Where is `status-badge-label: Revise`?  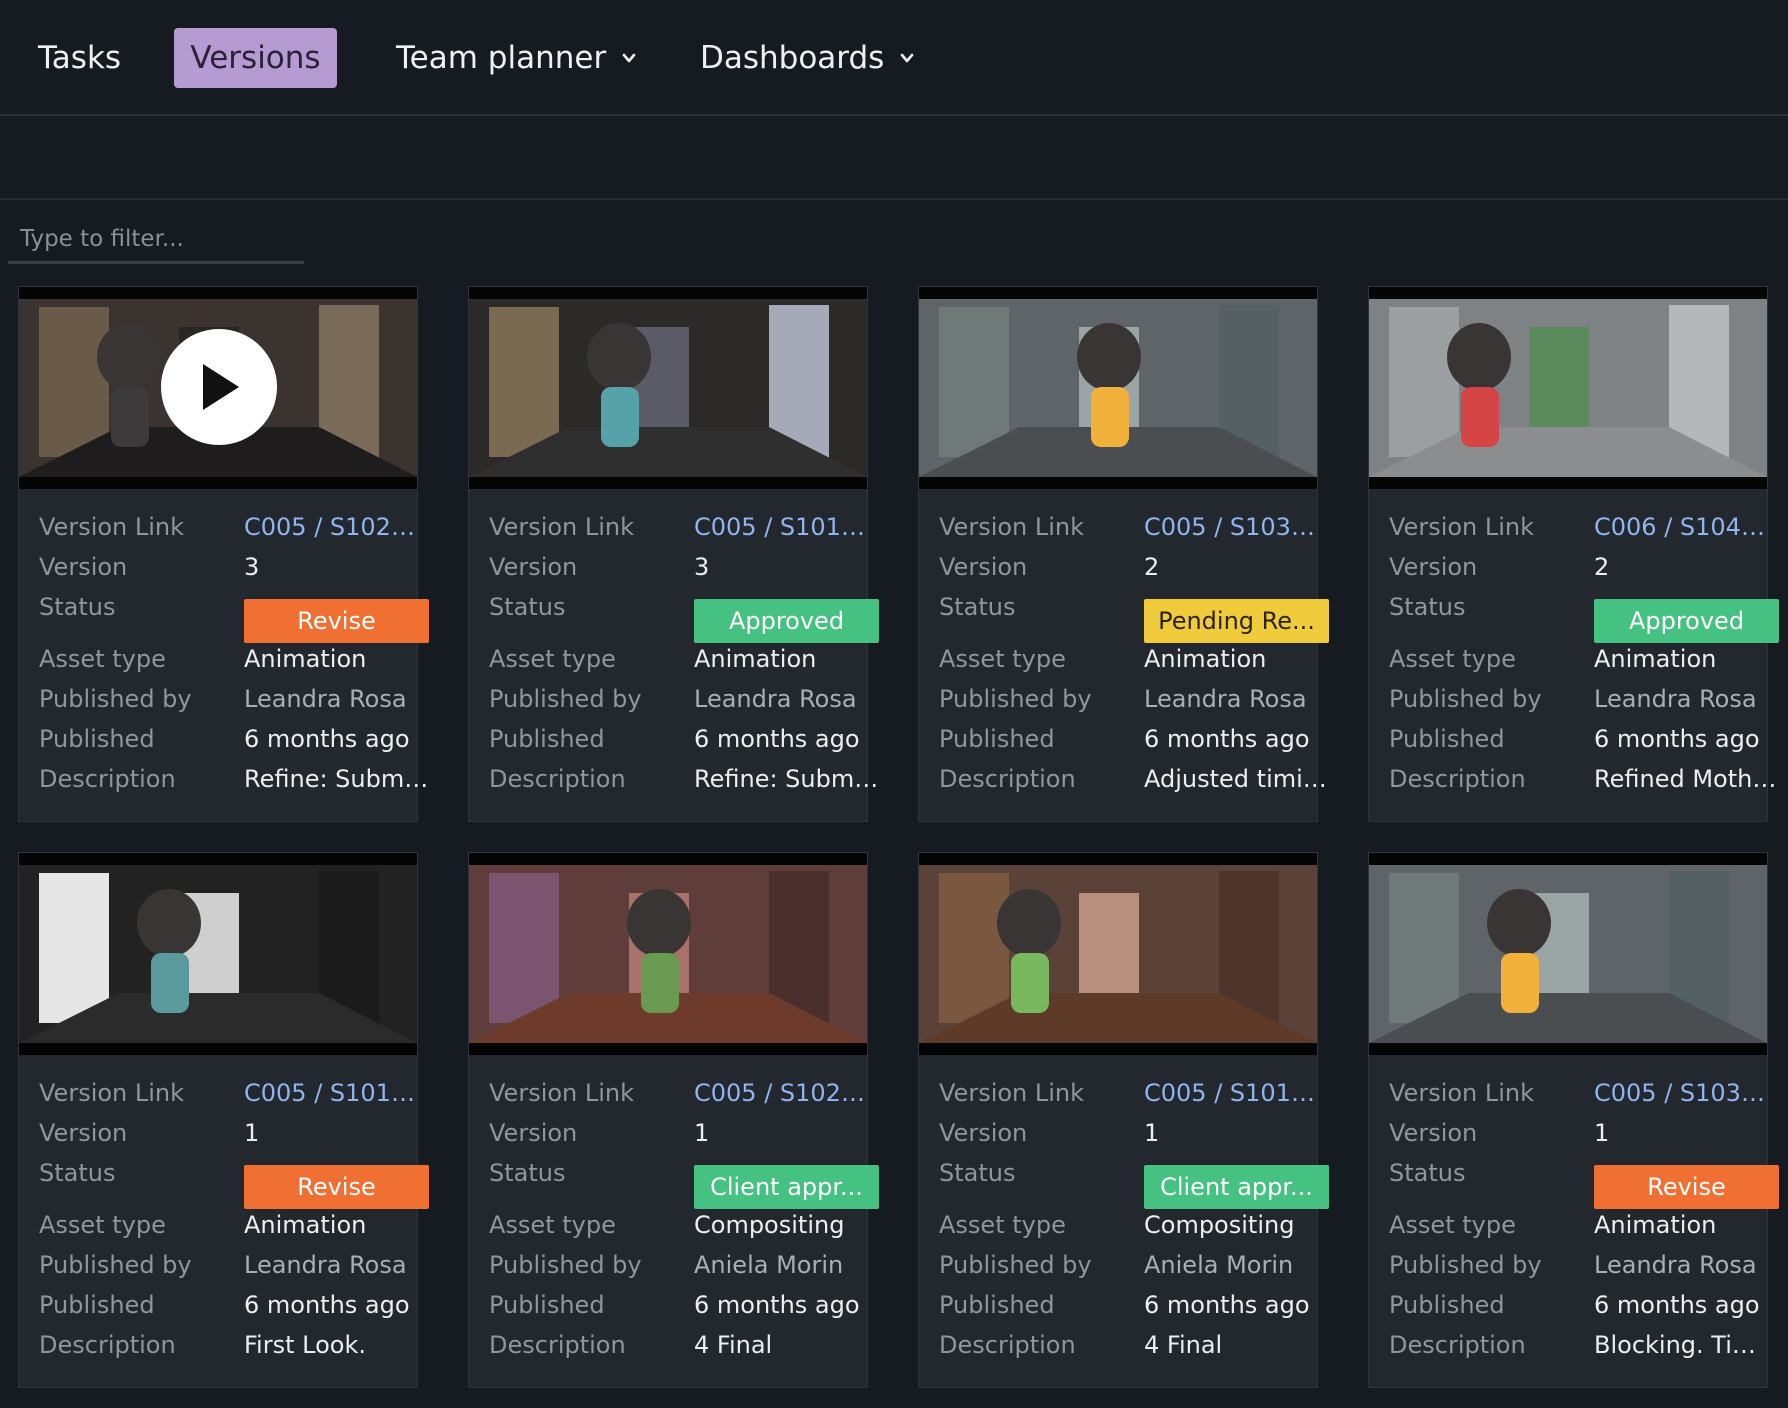 status-badge-label: Revise is located at coordinates (336, 621).